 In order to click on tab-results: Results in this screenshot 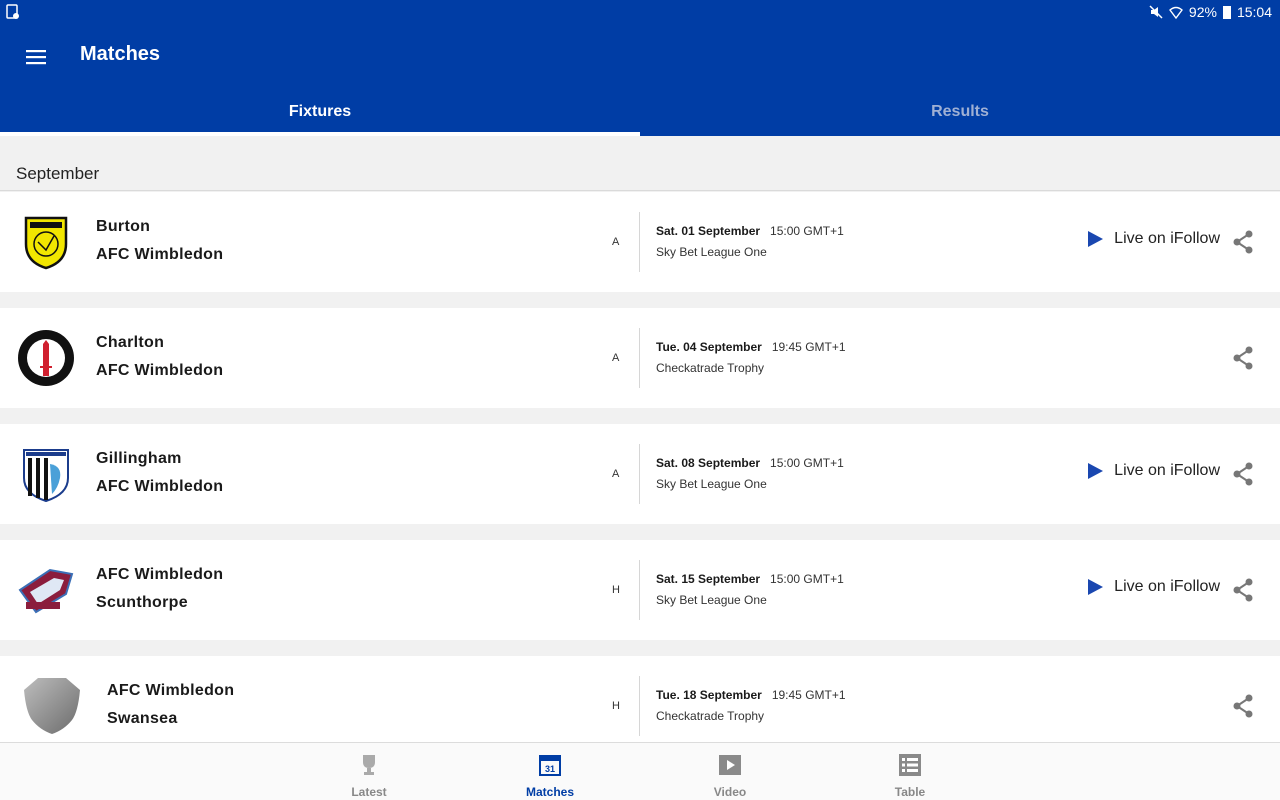, I will do `click(960, 112)`.